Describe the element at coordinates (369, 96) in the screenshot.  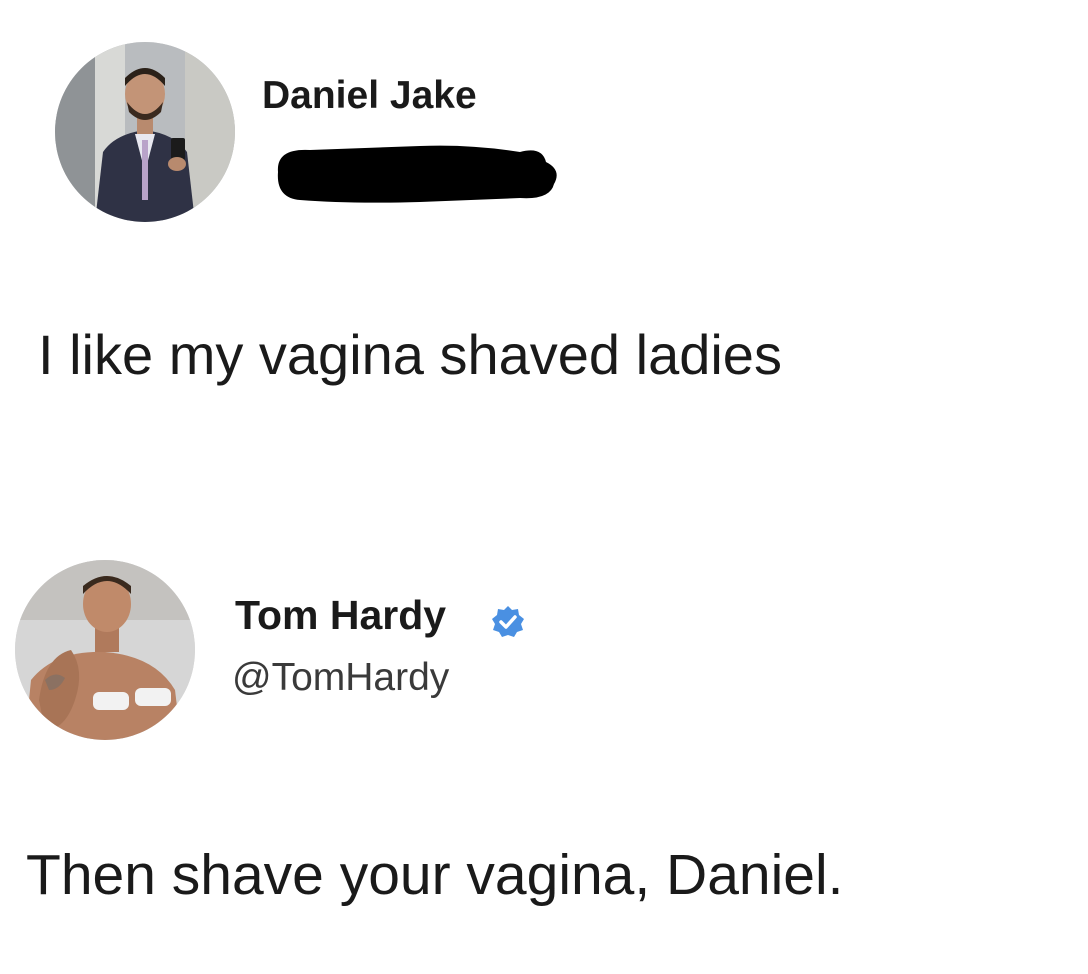
I see `author-name: Daniel Jake` at that location.